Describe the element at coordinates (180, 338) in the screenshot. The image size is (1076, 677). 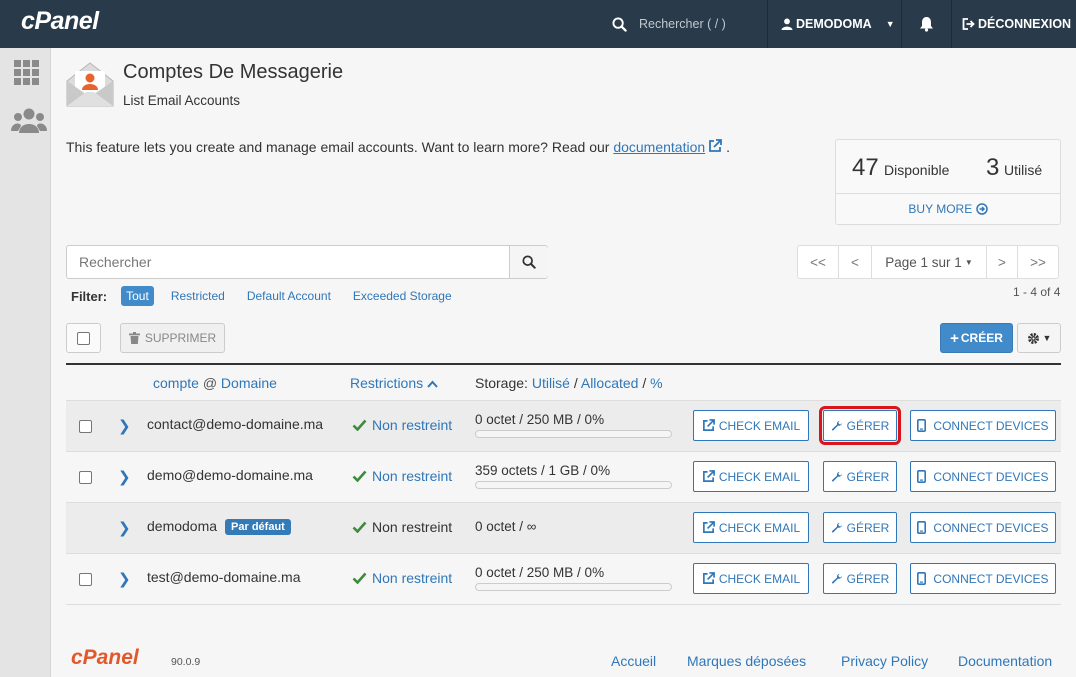
I see `delete-label: SUPPRIMER` at that location.